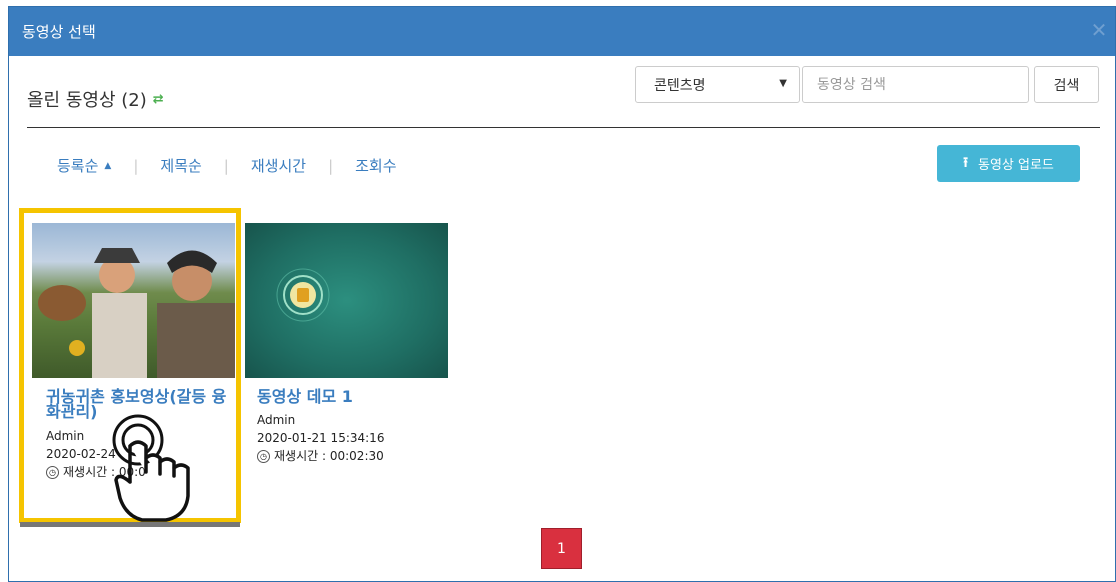  Describe the element at coordinates (108, 165) in the screenshot. I see `sort-asc-icon: ▲` at that location.